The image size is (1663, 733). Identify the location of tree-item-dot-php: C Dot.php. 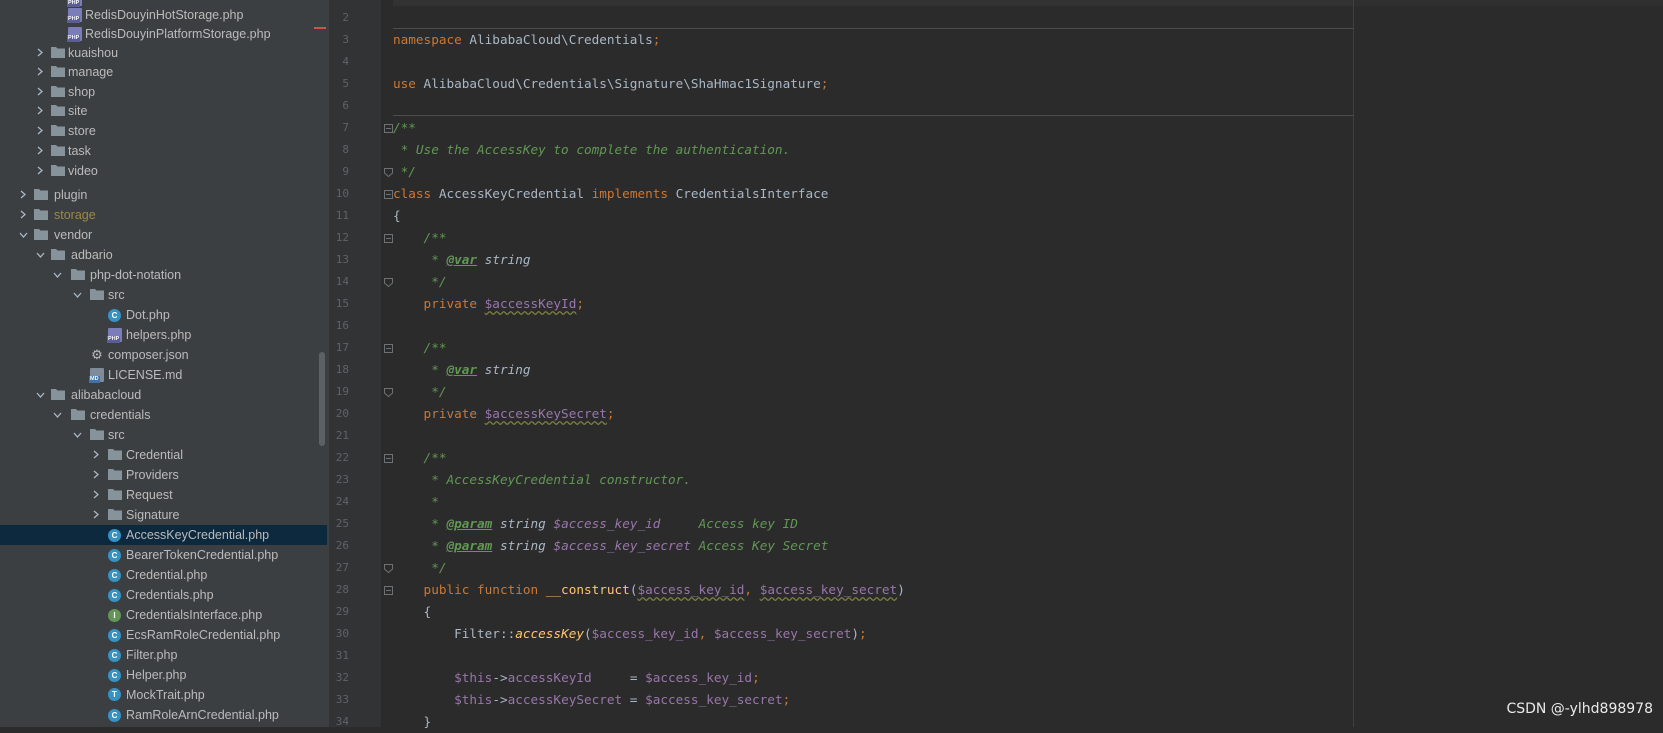
(163, 315).